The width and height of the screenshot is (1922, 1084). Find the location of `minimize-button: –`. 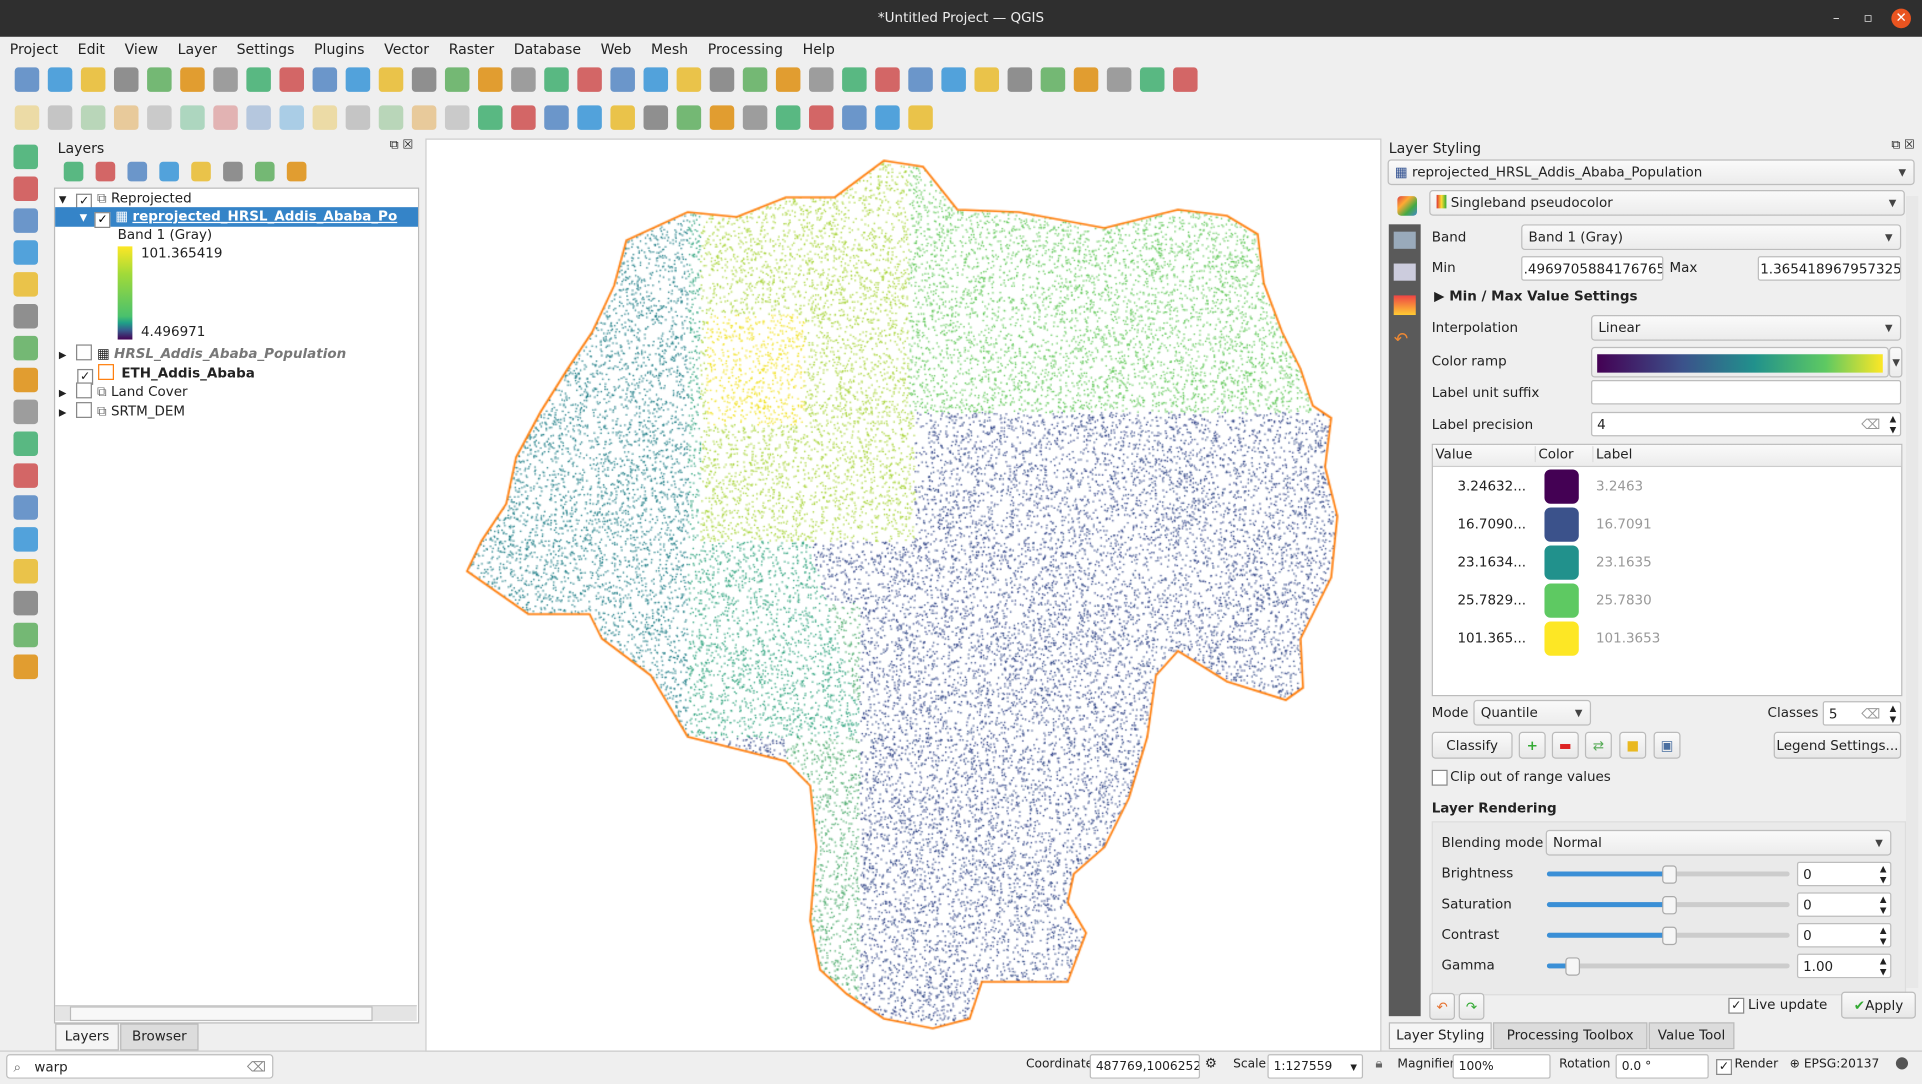

minimize-button: – is located at coordinates (1836, 19).